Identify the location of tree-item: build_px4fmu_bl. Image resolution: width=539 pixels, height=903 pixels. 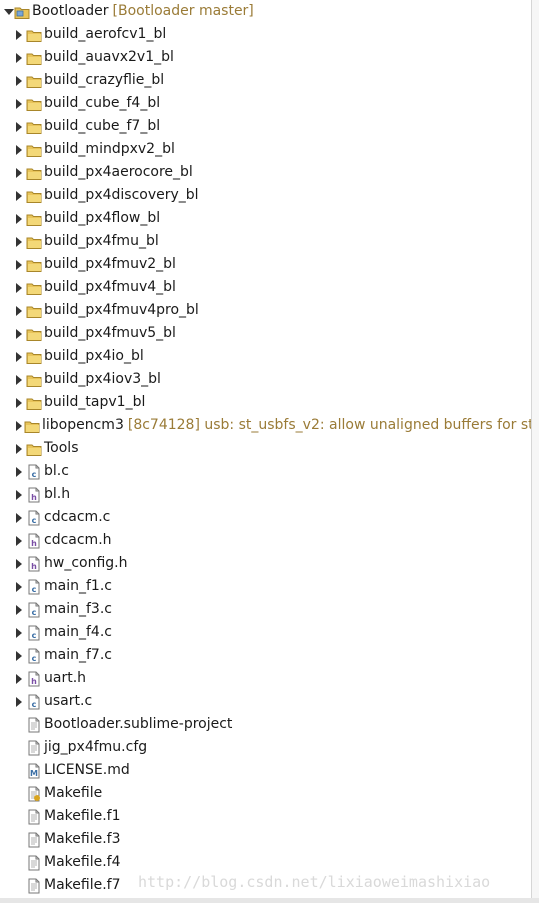
(269, 241).